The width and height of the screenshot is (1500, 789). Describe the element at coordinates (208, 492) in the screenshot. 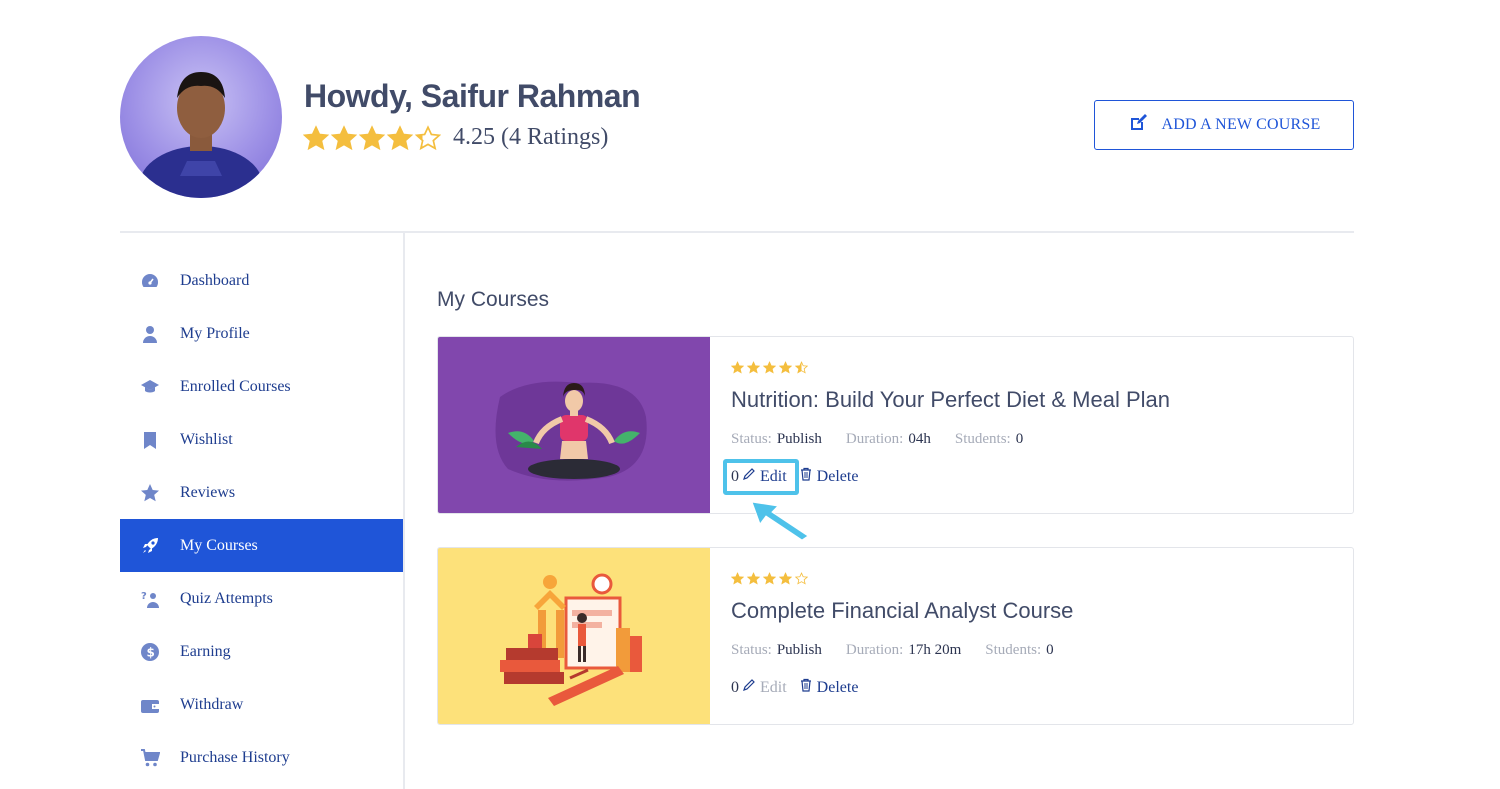

I see `sidebar-item-label: Reviews` at that location.